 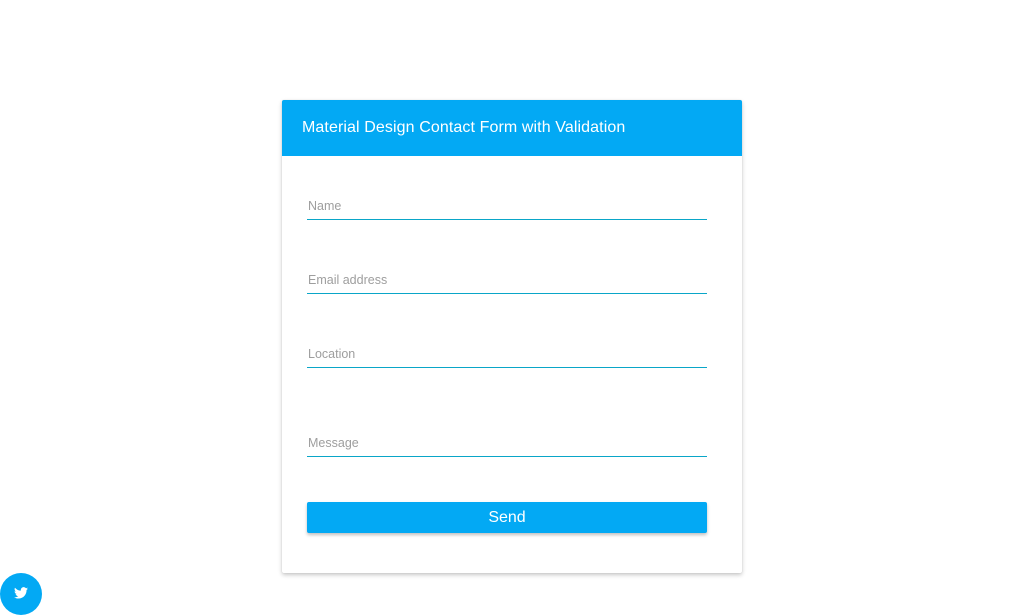 I want to click on twitter-button, so click(x=21, y=594).